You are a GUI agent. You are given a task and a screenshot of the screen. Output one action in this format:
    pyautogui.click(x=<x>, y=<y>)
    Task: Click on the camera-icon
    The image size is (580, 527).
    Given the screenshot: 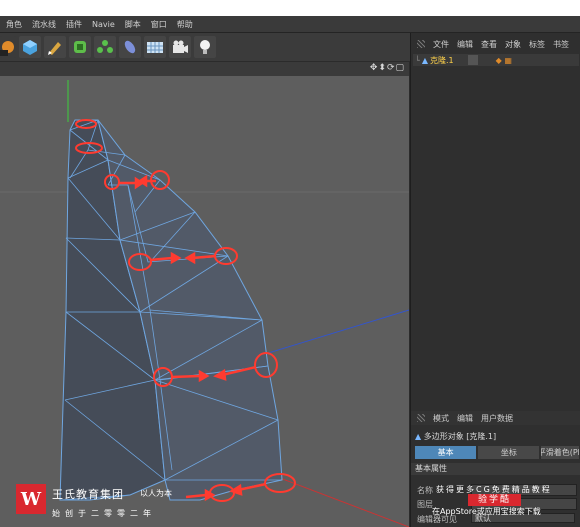 What is the action you would take?
    pyautogui.click(x=180, y=47)
    